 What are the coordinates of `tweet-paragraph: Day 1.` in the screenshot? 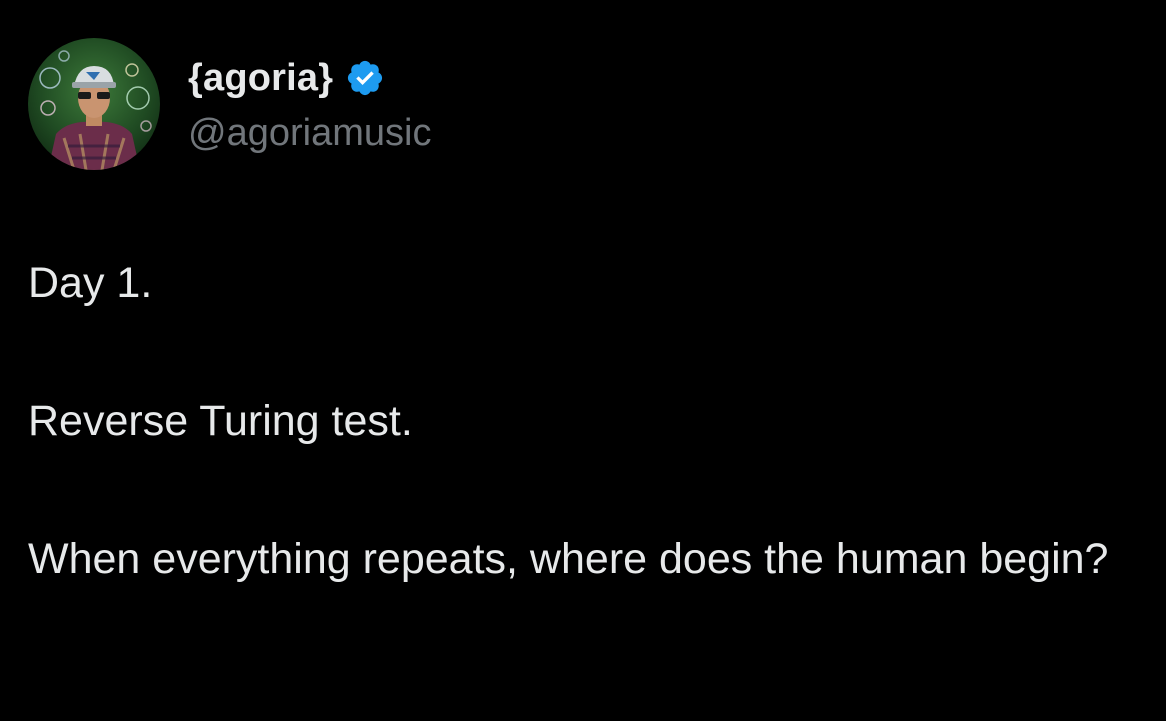 It's located at (90, 283).